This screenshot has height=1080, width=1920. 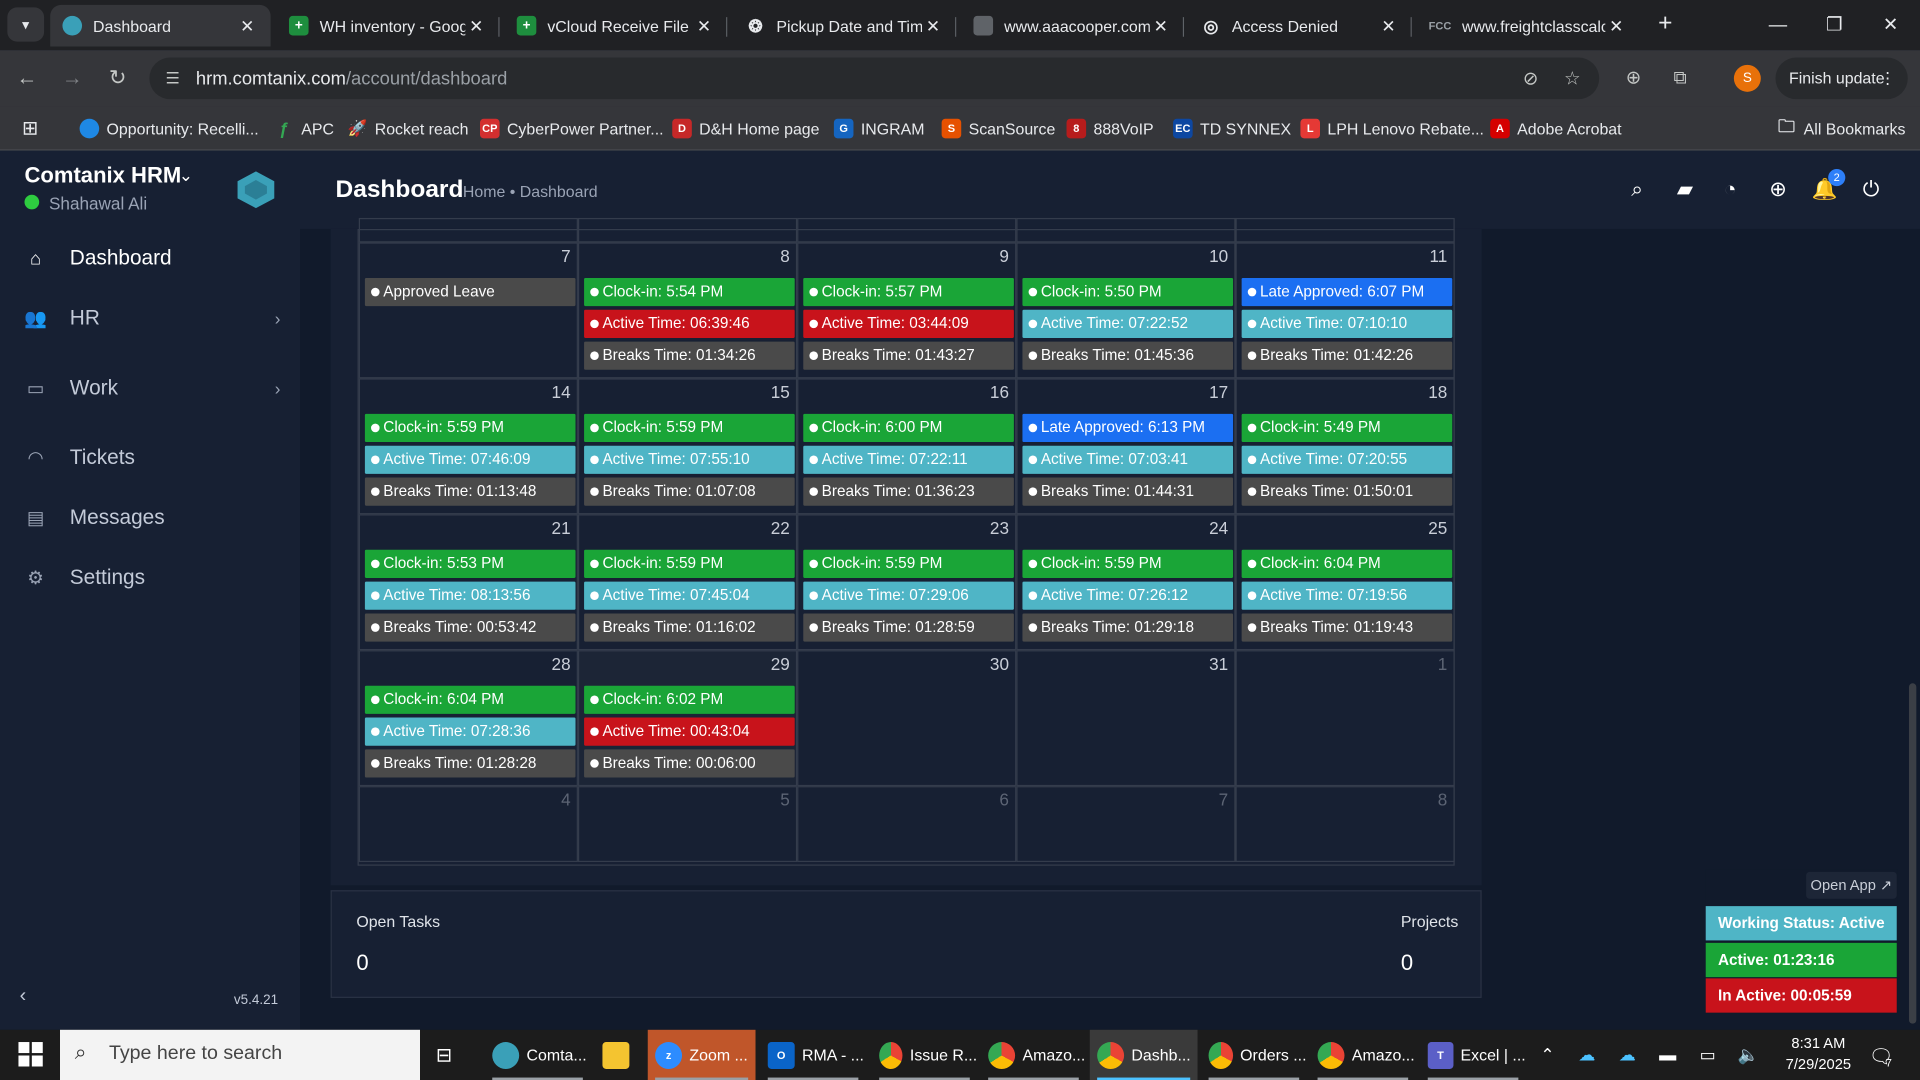 What do you see at coordinates (689, 459) in the screenshot?
I see `active-time-event: Active Time: 07:55:10` at bounding box center [689, 459].